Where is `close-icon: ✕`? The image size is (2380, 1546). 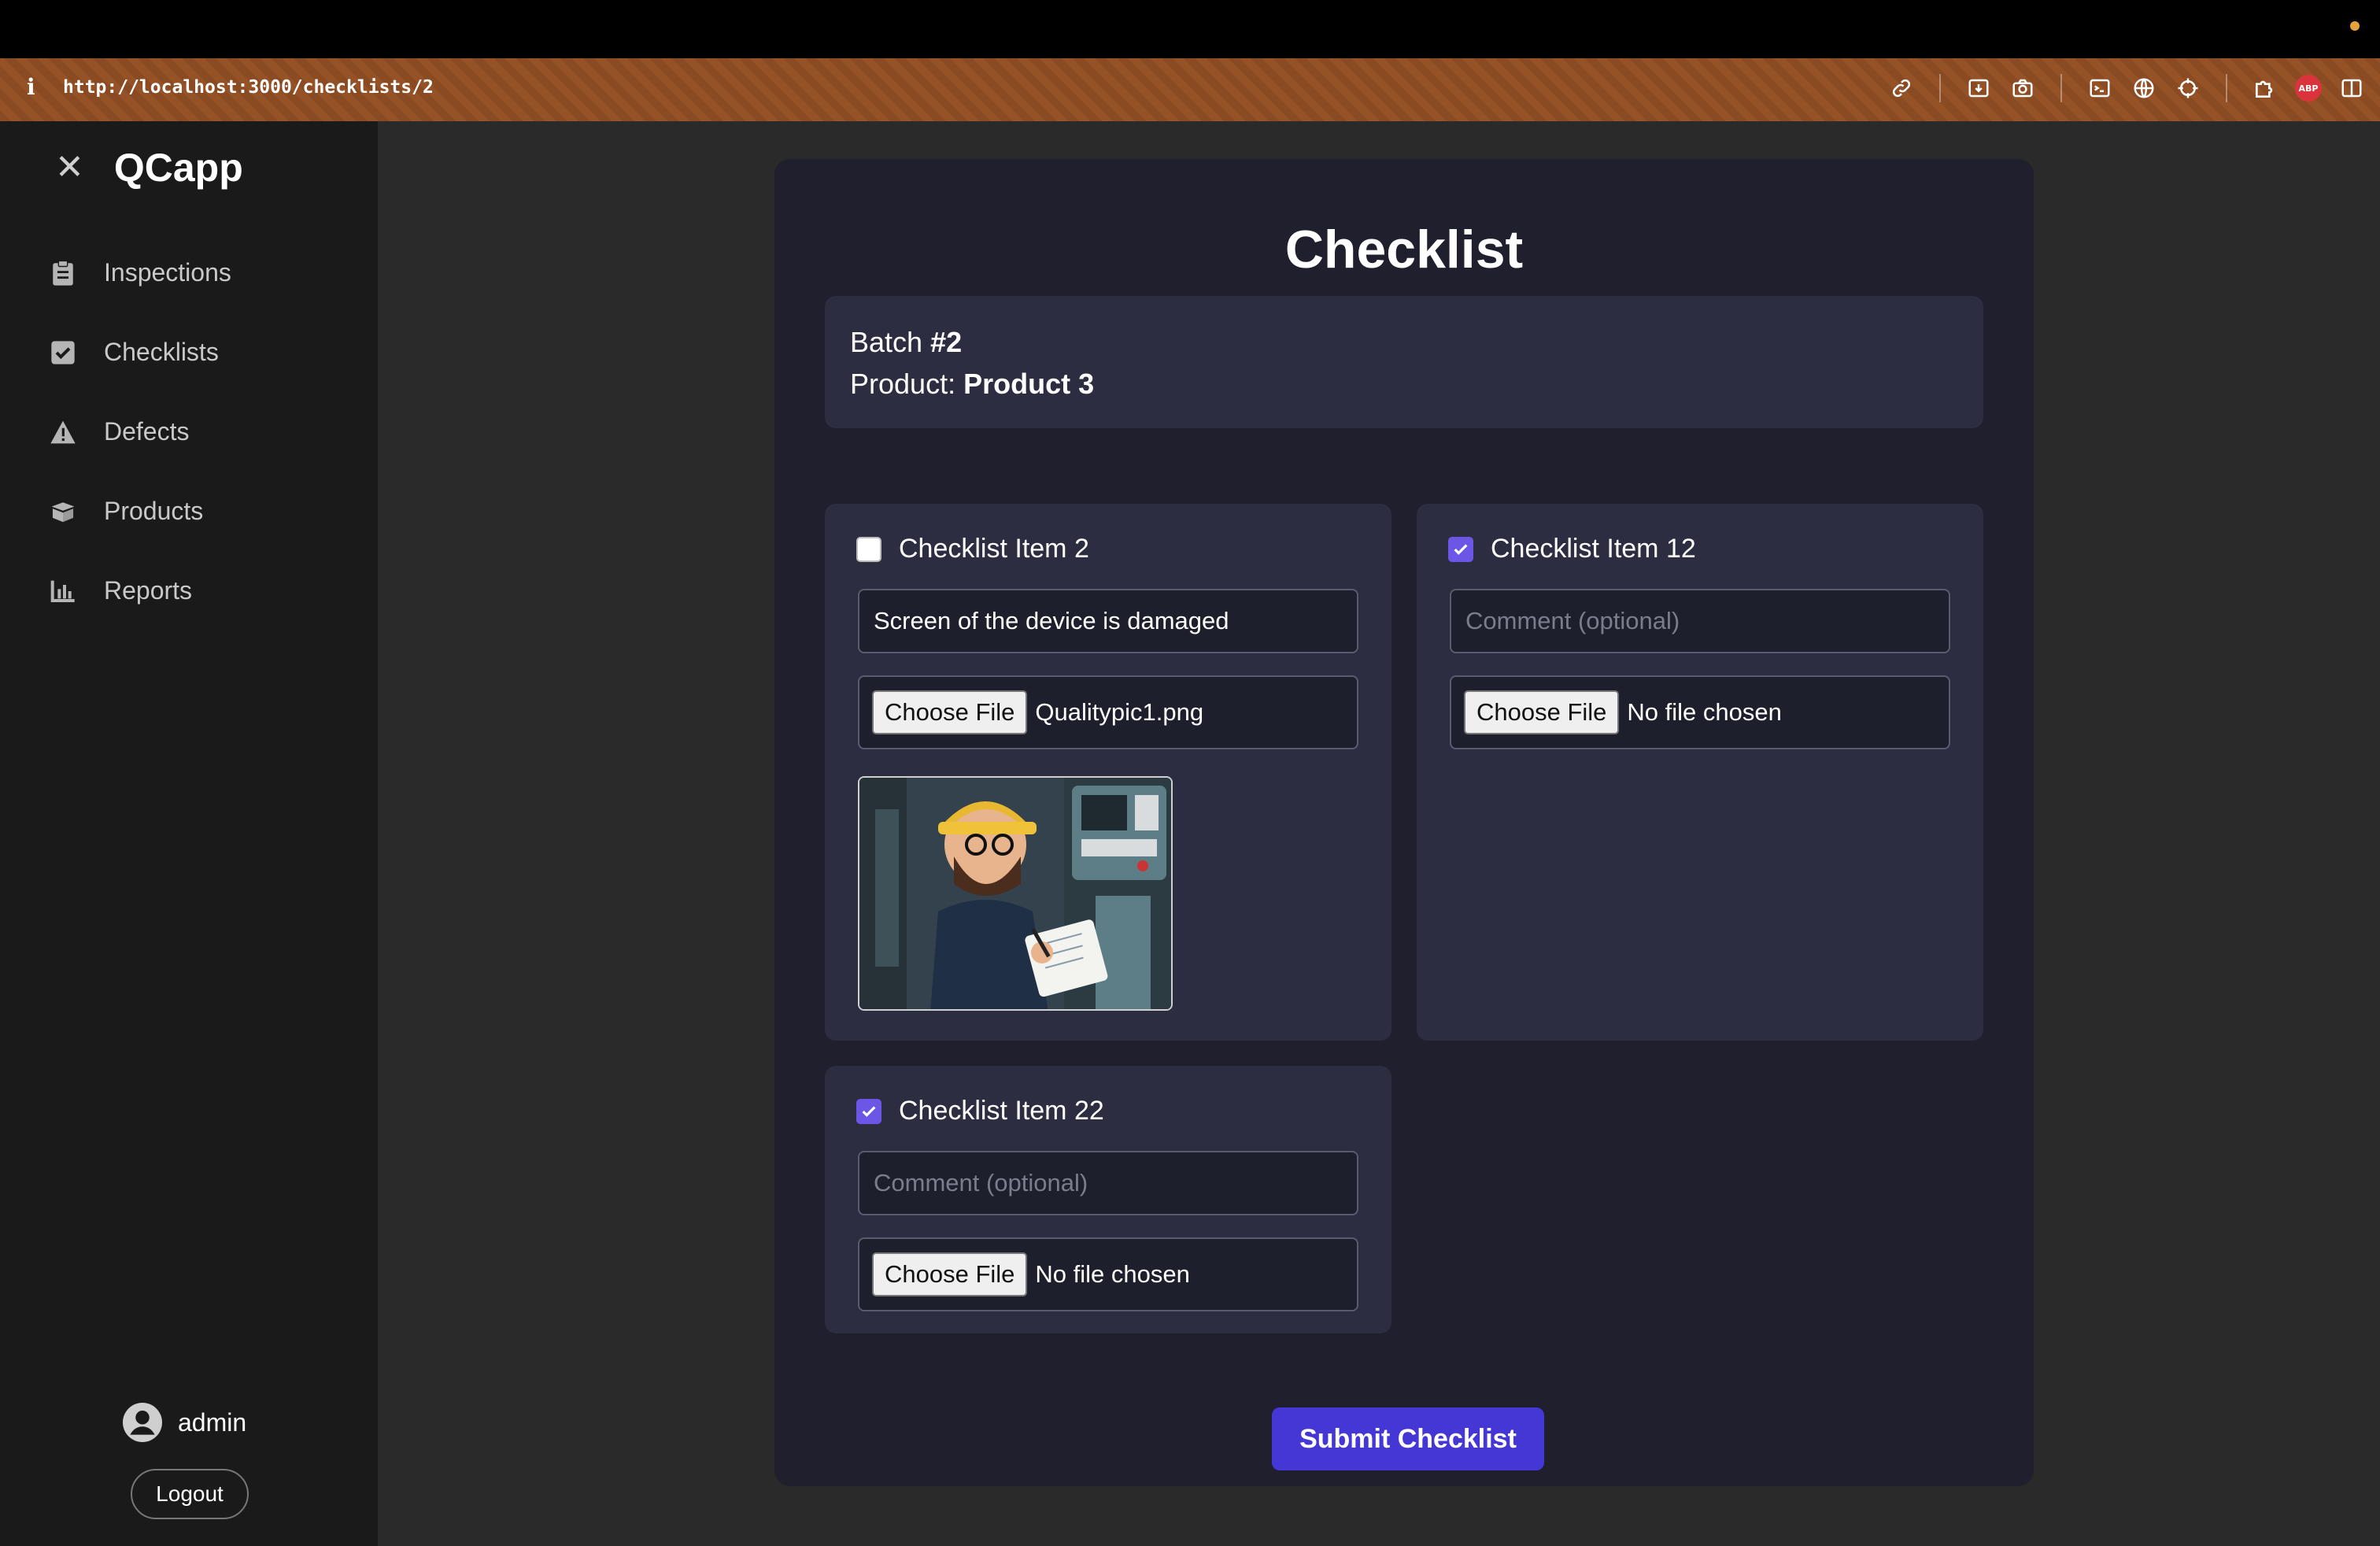
close-icon: ✕ is located at coordinates (69, 167).